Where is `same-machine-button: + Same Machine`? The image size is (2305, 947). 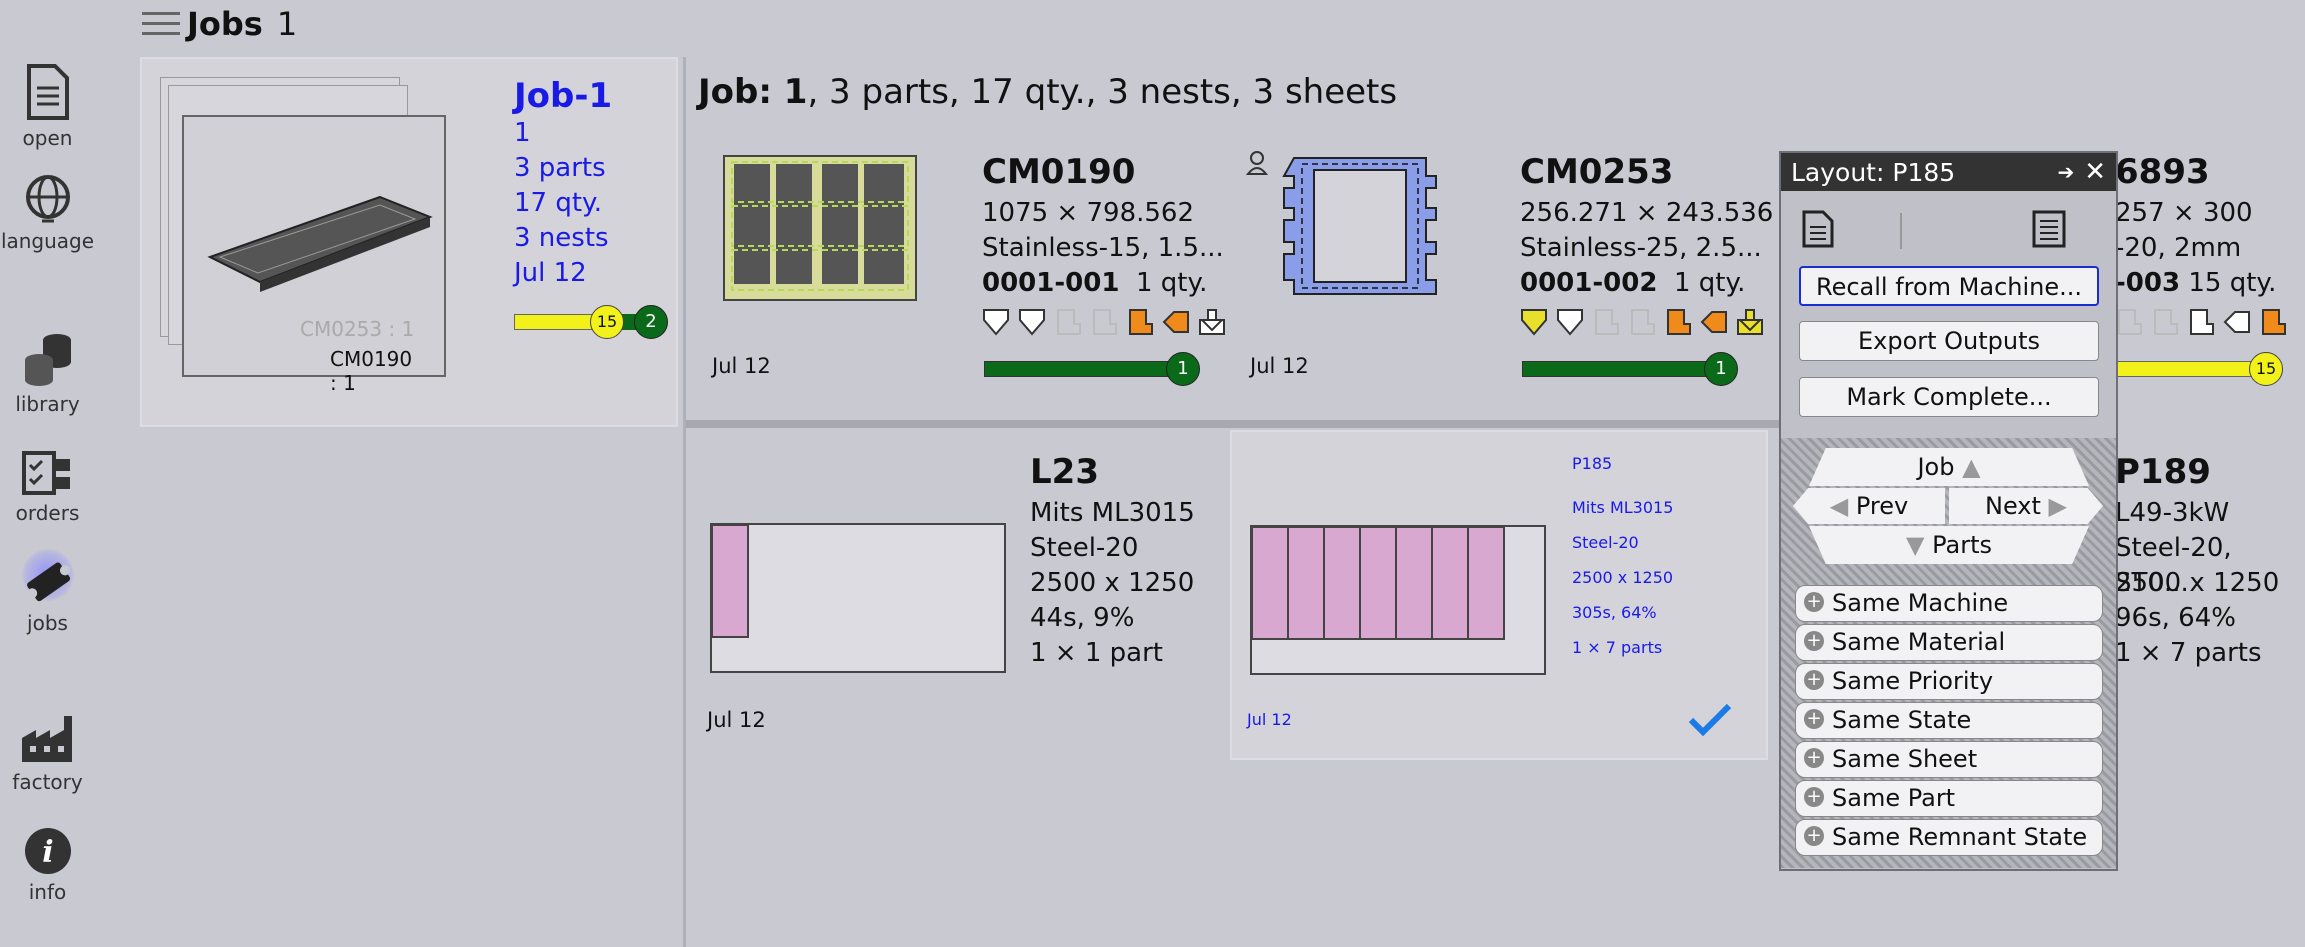
same-machine-button: + Same Machine is located at coordinates (1949, 603).